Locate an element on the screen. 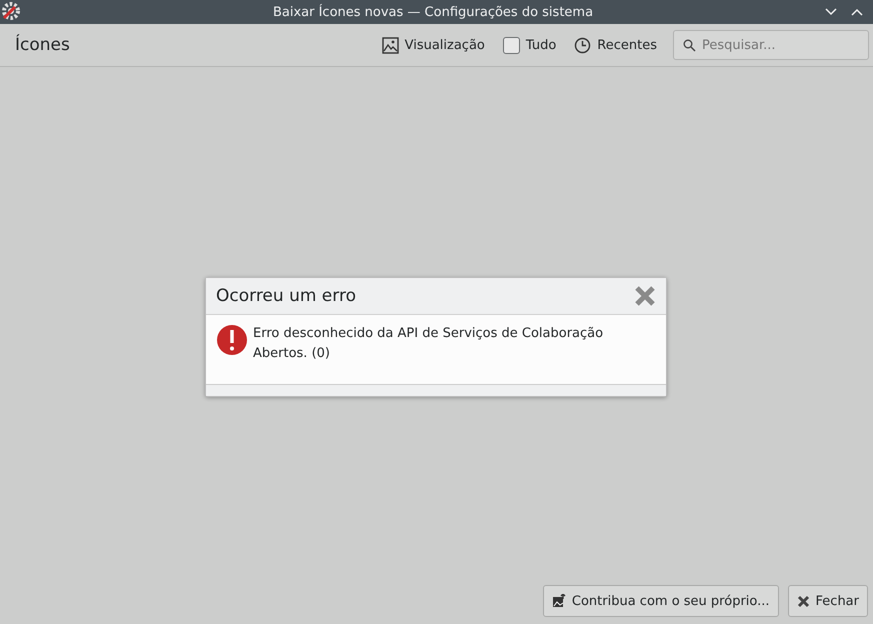 This screenshot has height=624, width=873. image-upload-icon is located at coordinates (559, 601).